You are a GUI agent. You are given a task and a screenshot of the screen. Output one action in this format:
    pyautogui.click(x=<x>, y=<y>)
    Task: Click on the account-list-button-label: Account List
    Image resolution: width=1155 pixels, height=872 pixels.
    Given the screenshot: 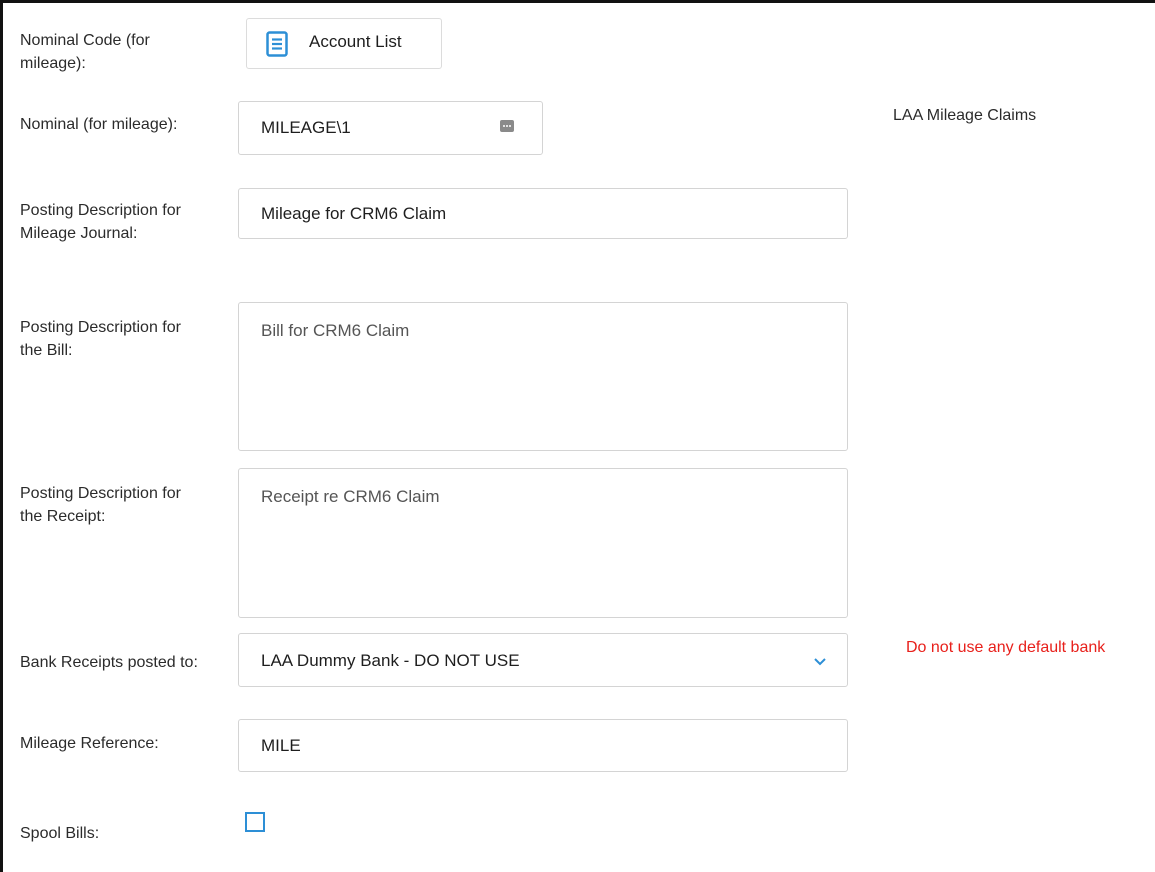 What is the action you would take?
    pyautogui.click(x=355, y=41)
    